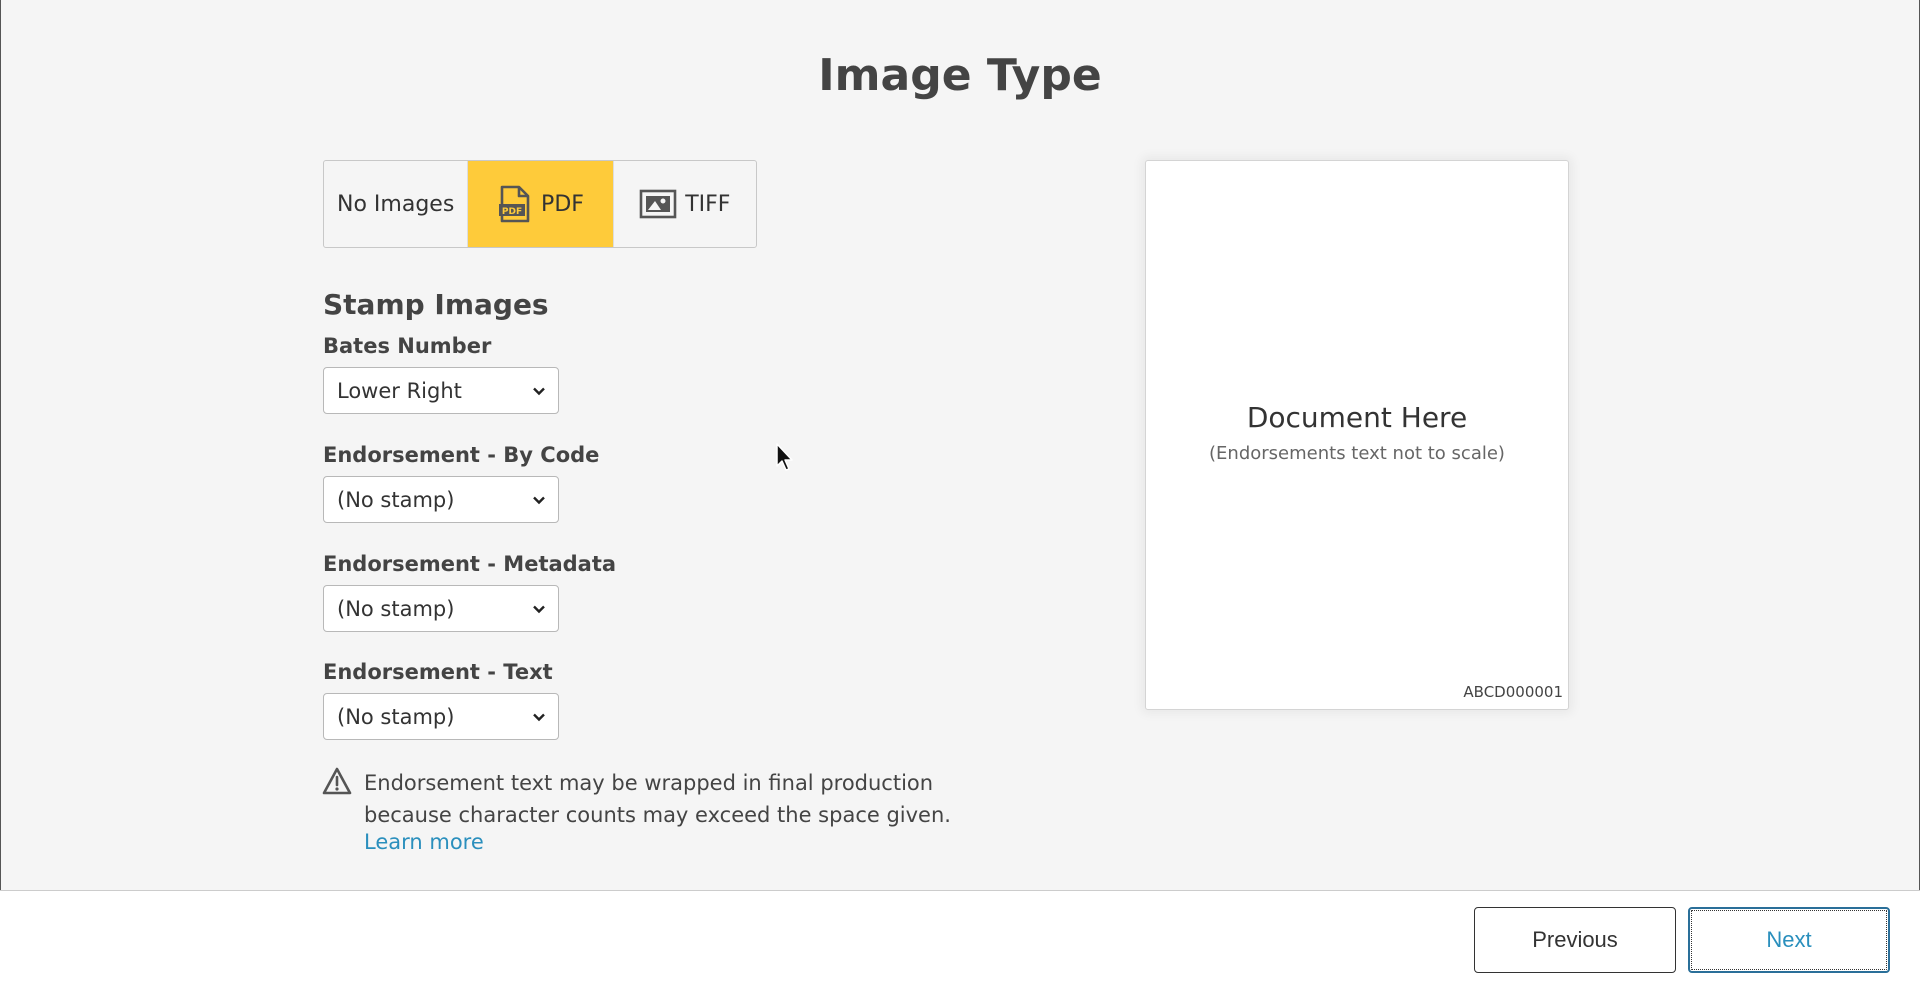  Describe the element at coordinates (1513, 692) in the screenshot. I see `bates-number-preview: ABCD000001` at that location.